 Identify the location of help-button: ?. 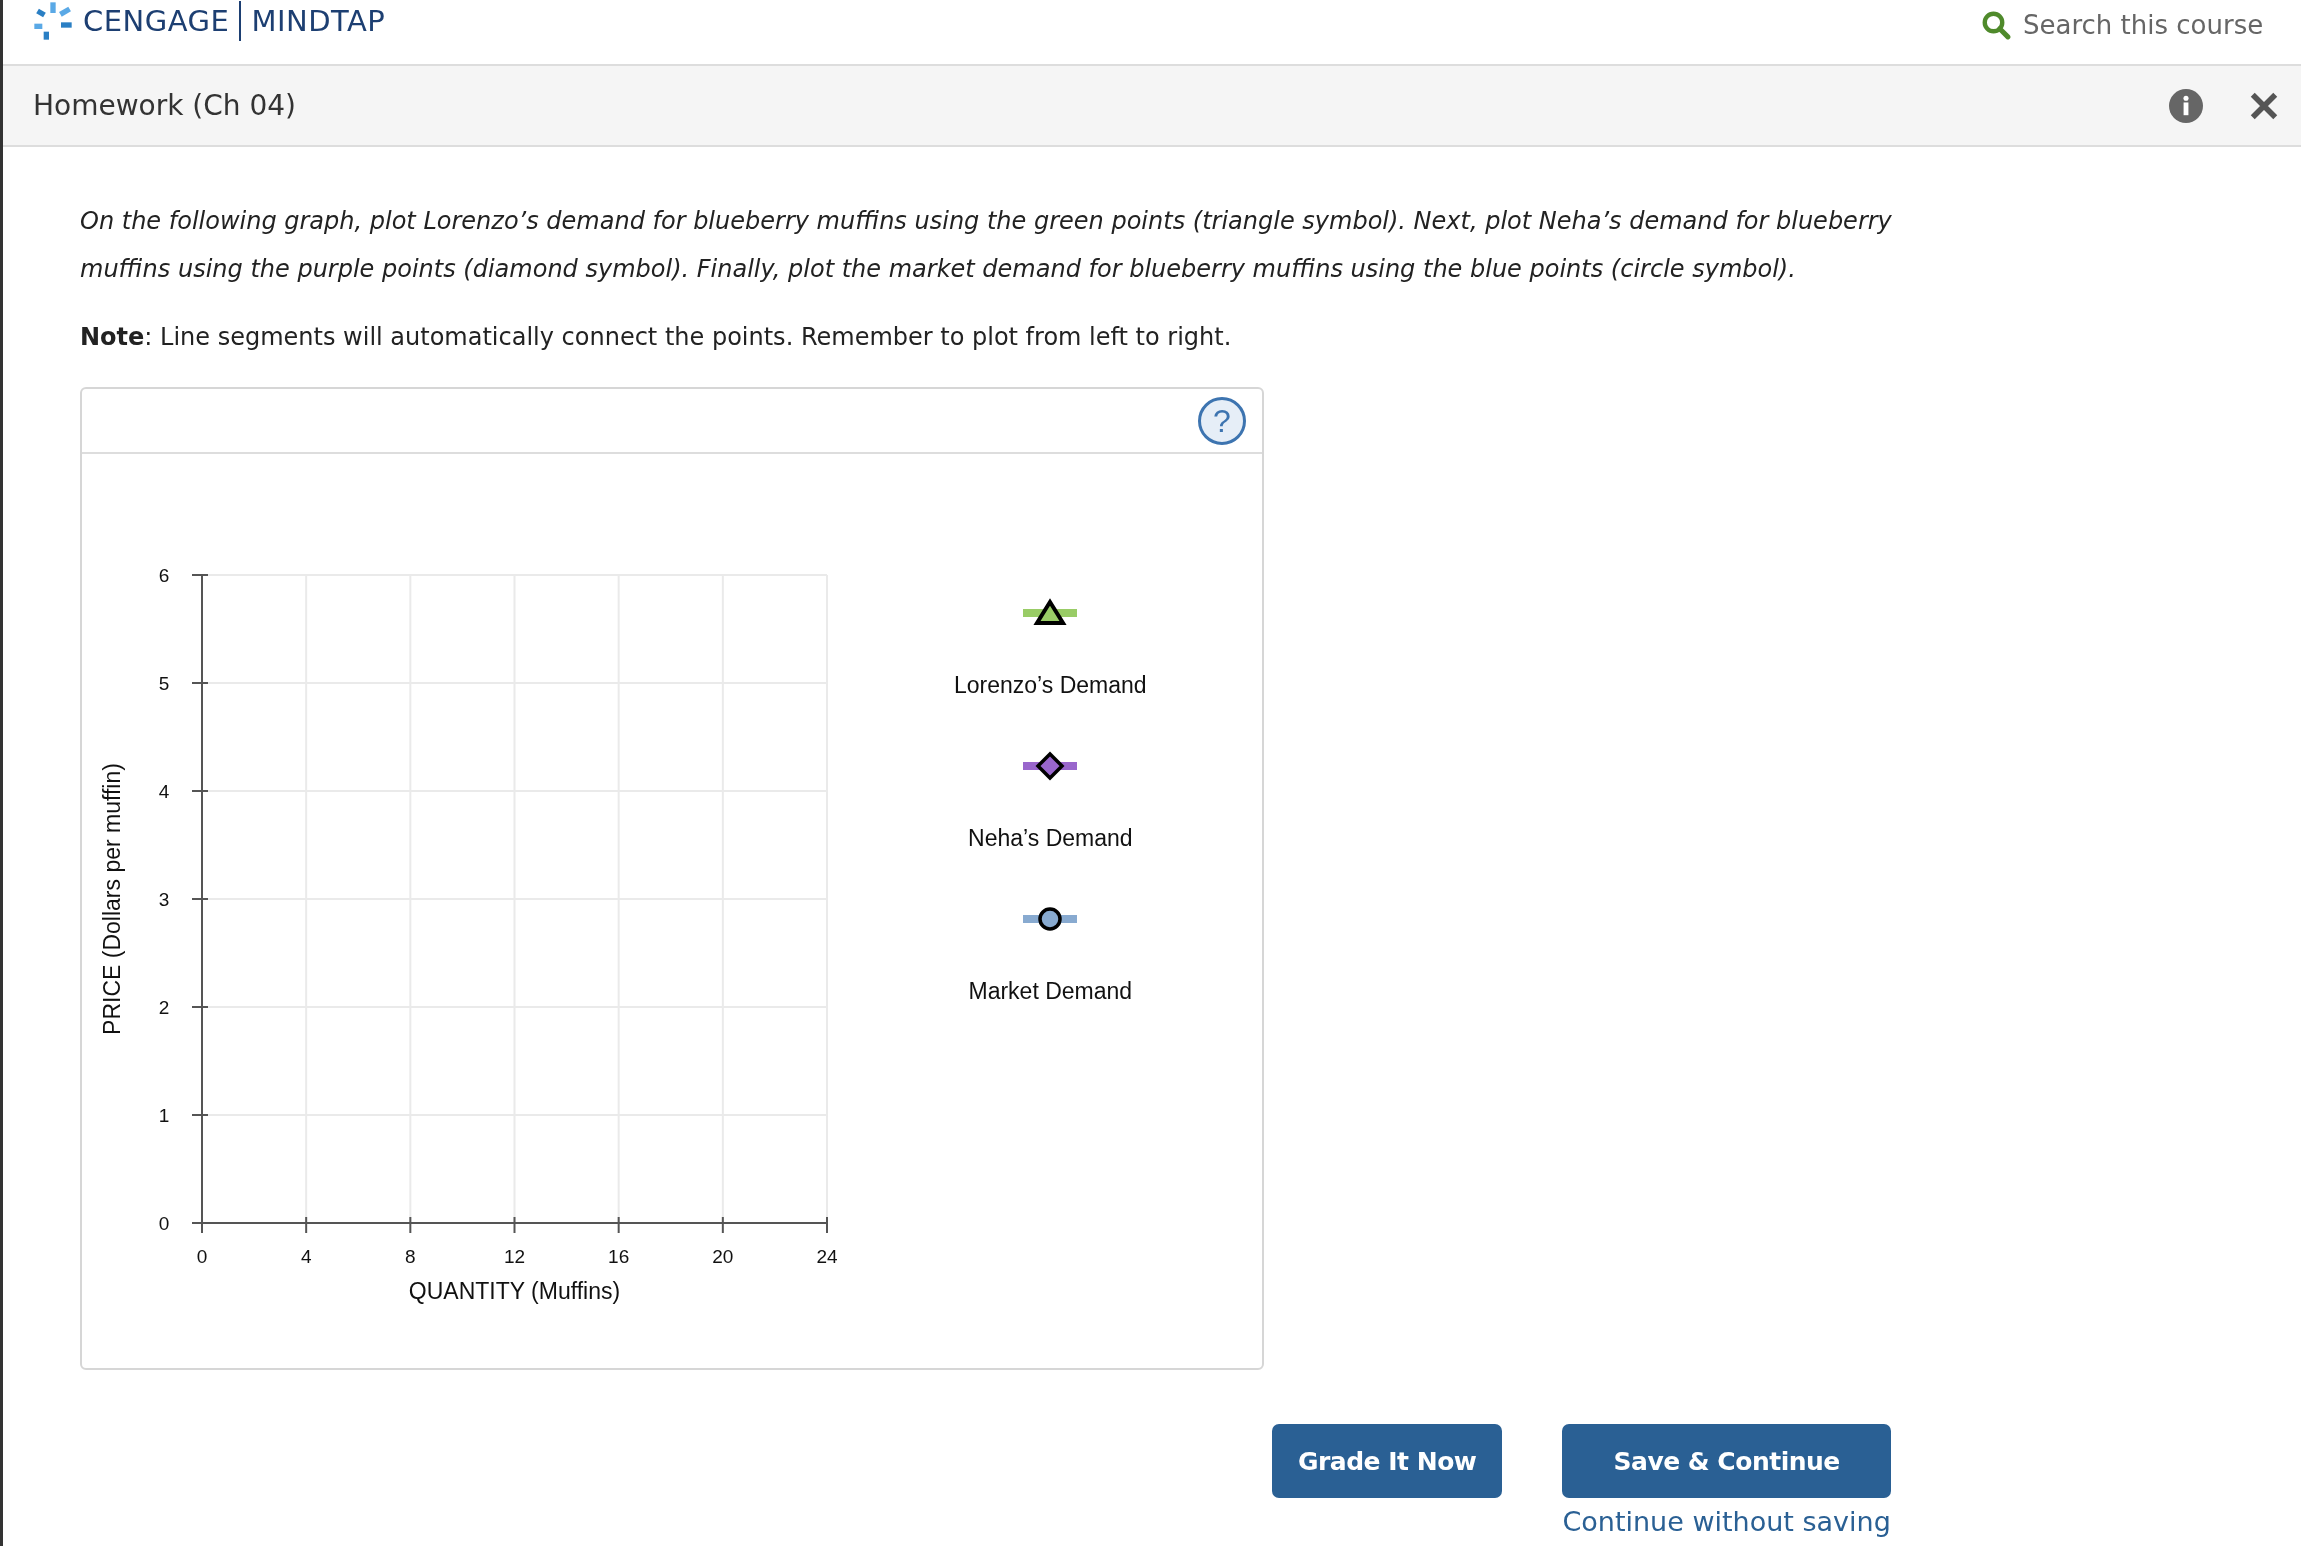
(1222, 420).